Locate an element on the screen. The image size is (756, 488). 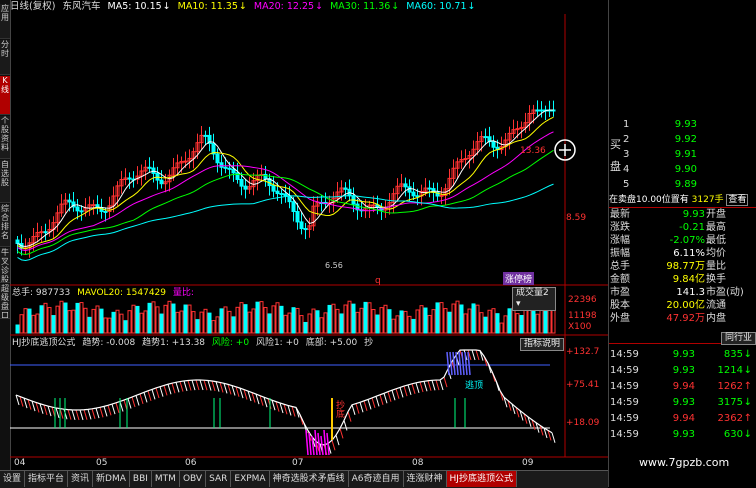
stat-label-2: 开盘 is located at coordinates (716, 214).